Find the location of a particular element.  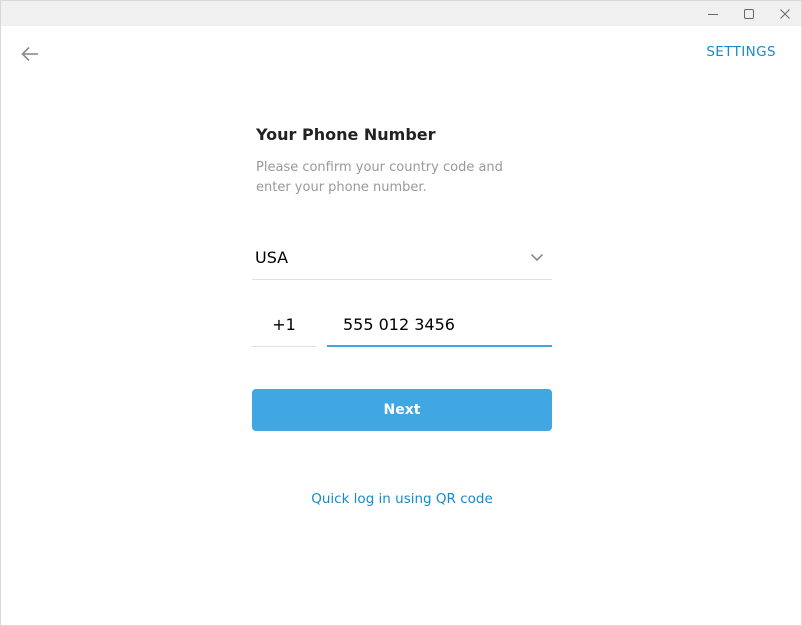

phone-number-input: 555 012 3456 is located at coordinates (439, 326).